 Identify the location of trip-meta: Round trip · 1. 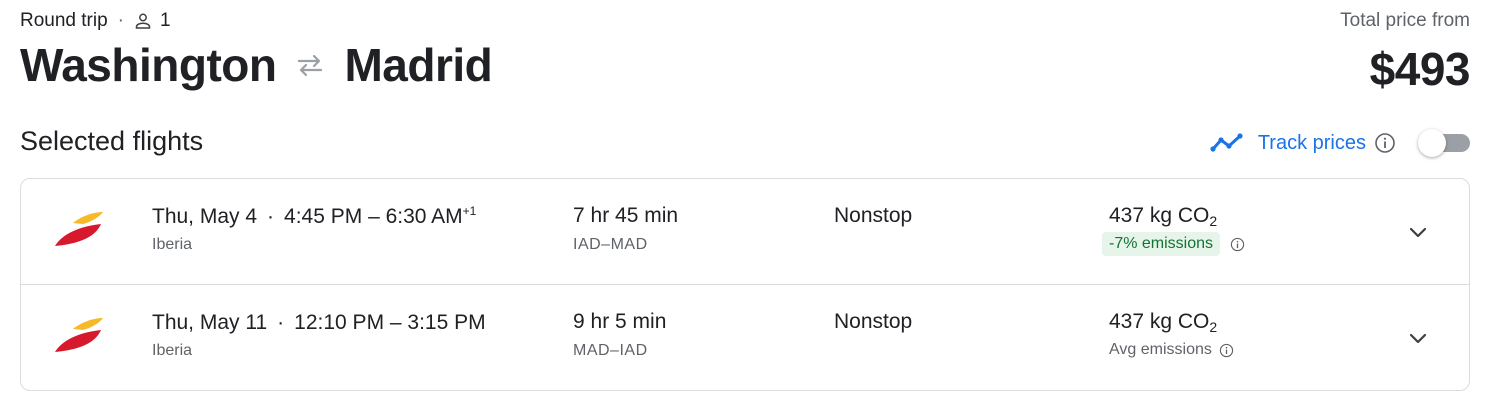
(95, 21).